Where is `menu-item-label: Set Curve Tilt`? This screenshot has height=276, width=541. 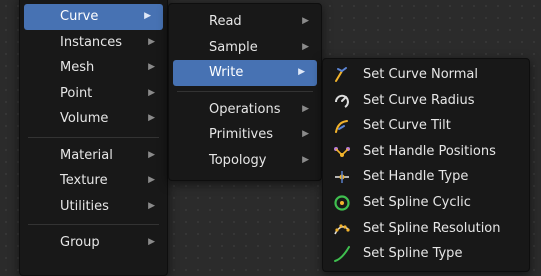
menu-item-label: Set Curve Tilt is located at coordinates (407, 126).